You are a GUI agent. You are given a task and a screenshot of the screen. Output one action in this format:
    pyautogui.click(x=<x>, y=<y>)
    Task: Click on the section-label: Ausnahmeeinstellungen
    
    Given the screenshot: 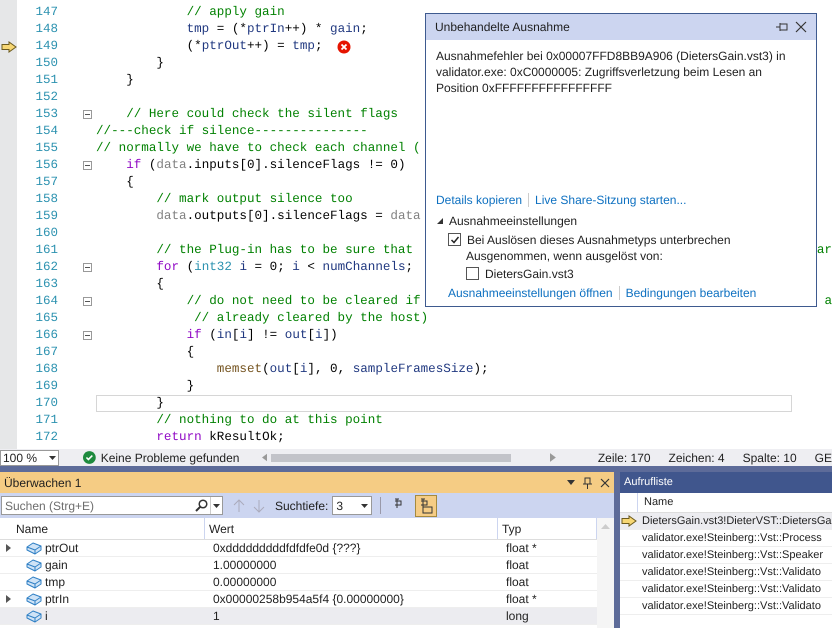 What is the action you would take?
    pyautogui.click(x=513, y=221)
    